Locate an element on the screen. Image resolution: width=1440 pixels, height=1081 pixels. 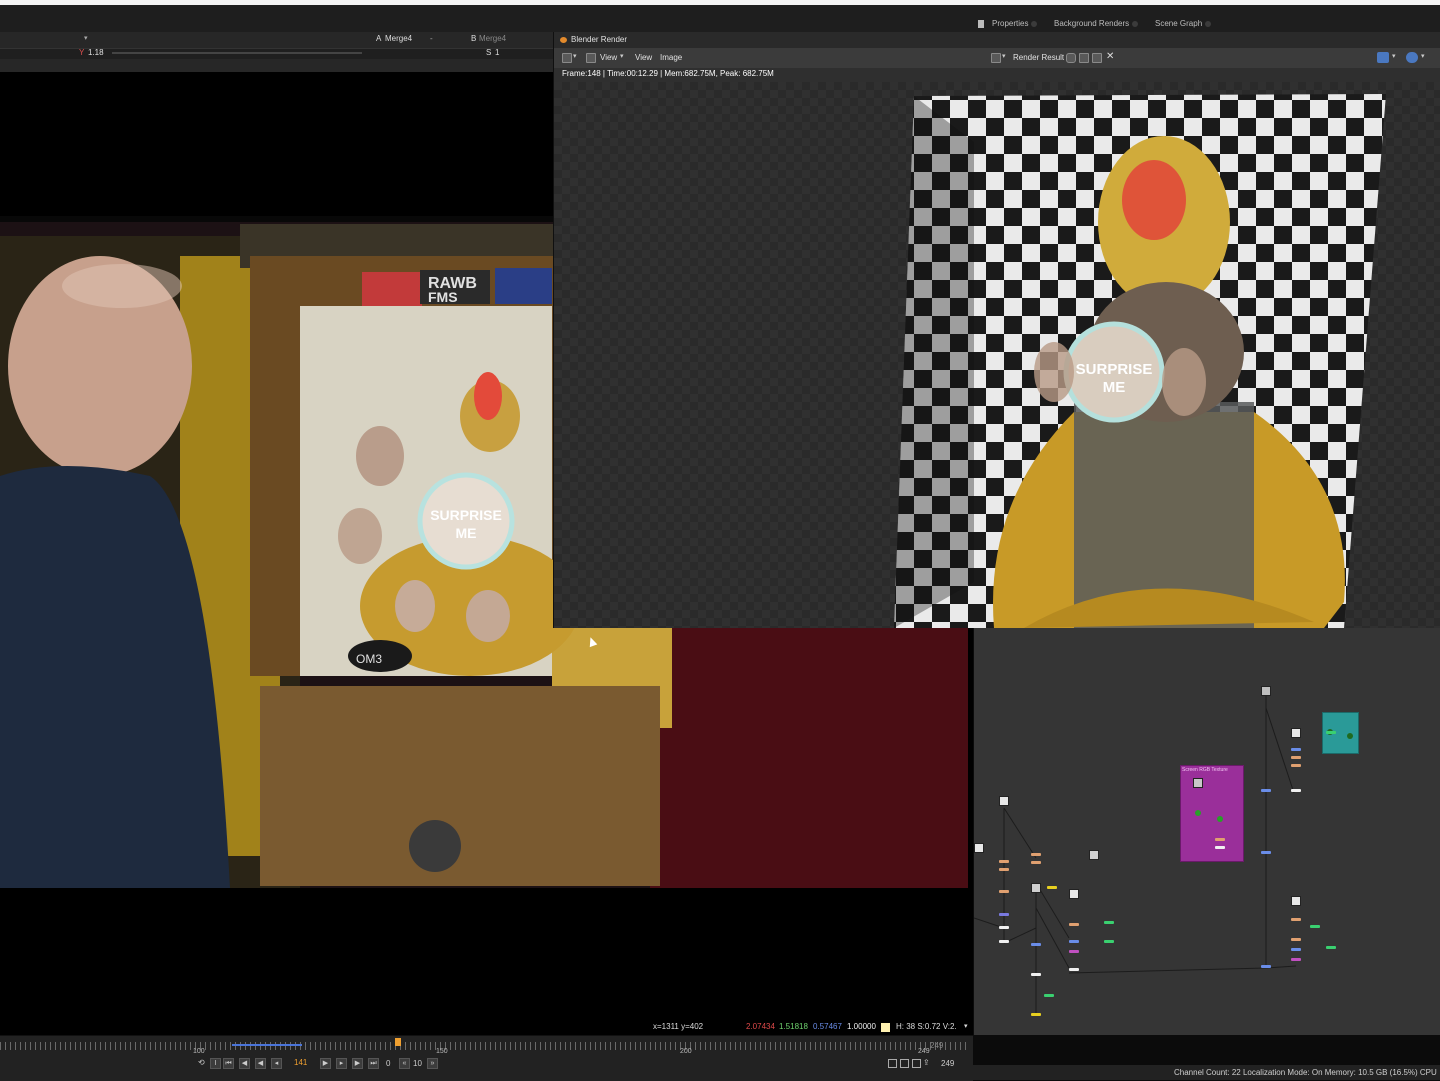
menu-view-dropdown: View is located at coordinates (608, 58).